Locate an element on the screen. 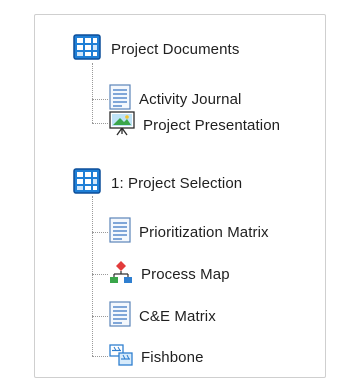 This screenshot has width=343, height=390. process-map-icon is located at coordinates (121, 274).